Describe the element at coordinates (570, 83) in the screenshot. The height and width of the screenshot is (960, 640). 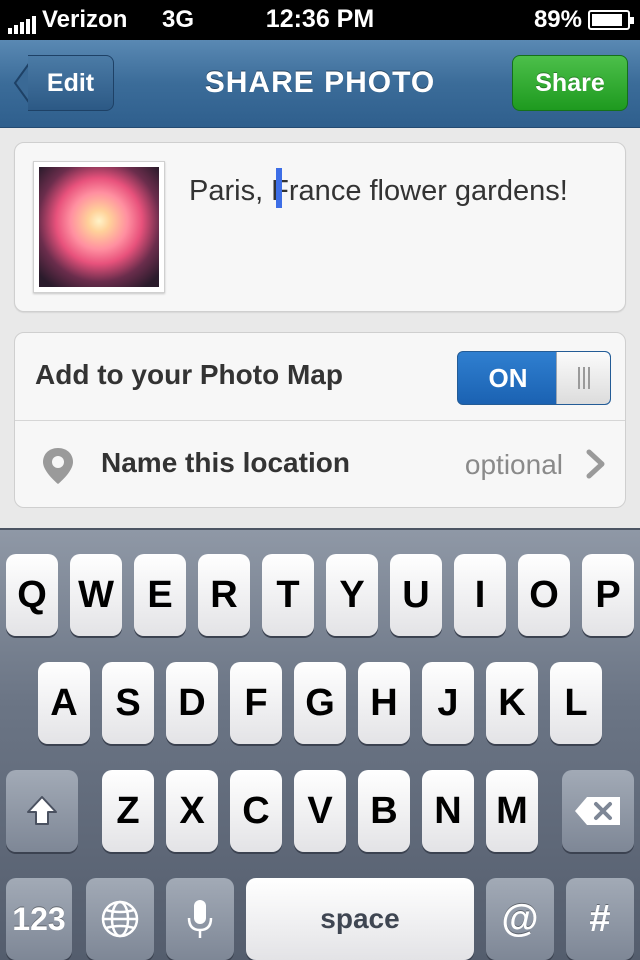
I see `share-button: Share` at that location.